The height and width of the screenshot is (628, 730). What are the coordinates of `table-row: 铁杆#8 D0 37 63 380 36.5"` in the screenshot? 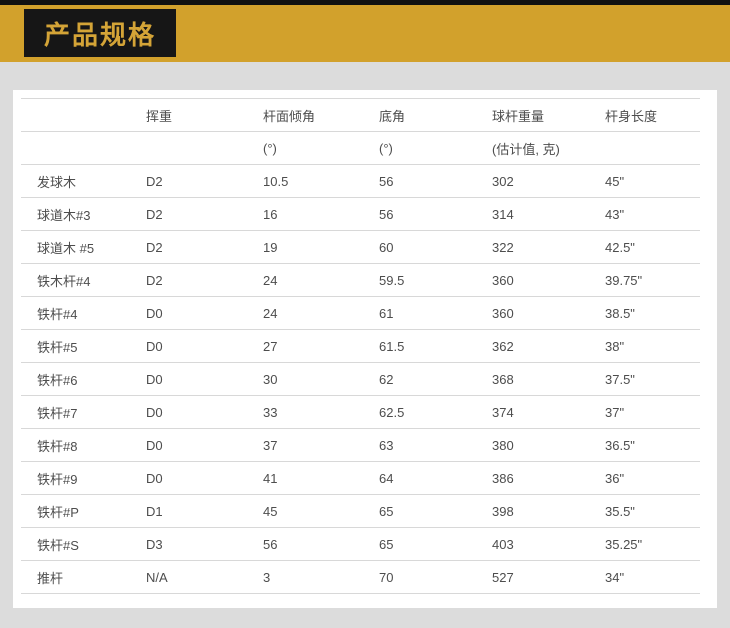 It's located at (360, 445).